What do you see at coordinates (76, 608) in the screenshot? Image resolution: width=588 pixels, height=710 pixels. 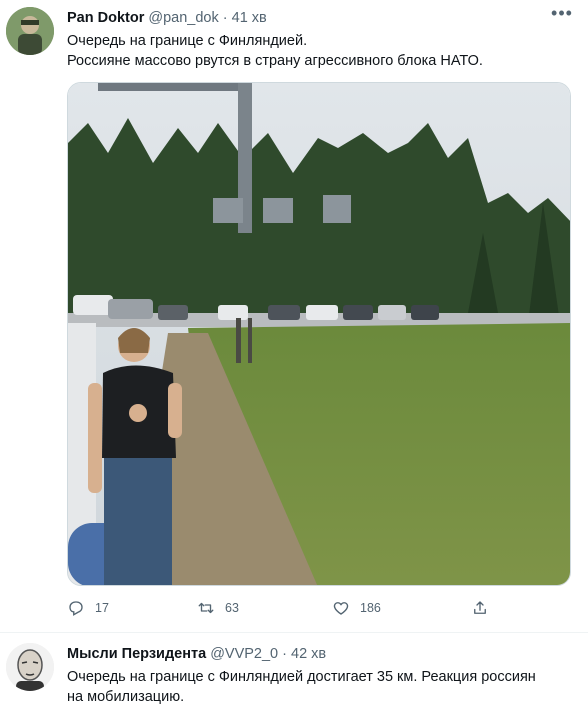 I see `reply-icon` at bounding box center [76, 608].